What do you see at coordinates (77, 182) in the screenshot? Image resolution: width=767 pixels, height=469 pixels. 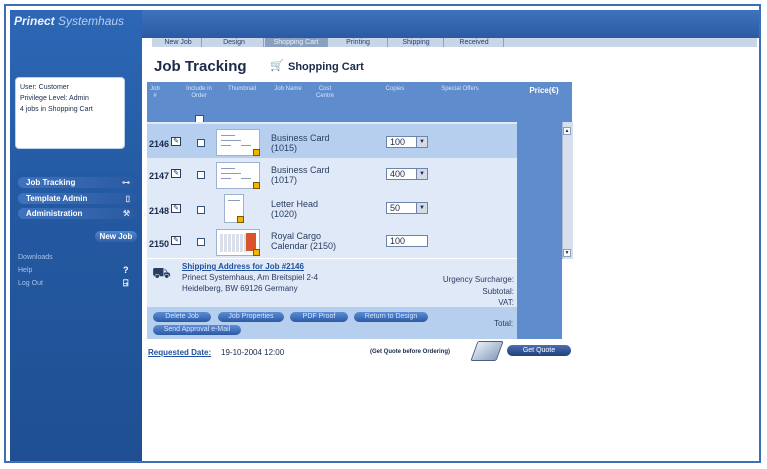 I see `sidebar-item-job-tracking: Job Tracking ⊶` at bounding box center [77, 182].